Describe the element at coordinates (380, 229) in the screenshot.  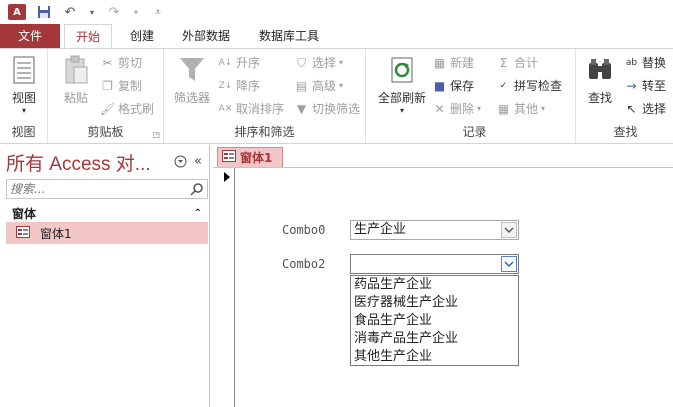
I see `combo0-value: 生产企业` at that location.